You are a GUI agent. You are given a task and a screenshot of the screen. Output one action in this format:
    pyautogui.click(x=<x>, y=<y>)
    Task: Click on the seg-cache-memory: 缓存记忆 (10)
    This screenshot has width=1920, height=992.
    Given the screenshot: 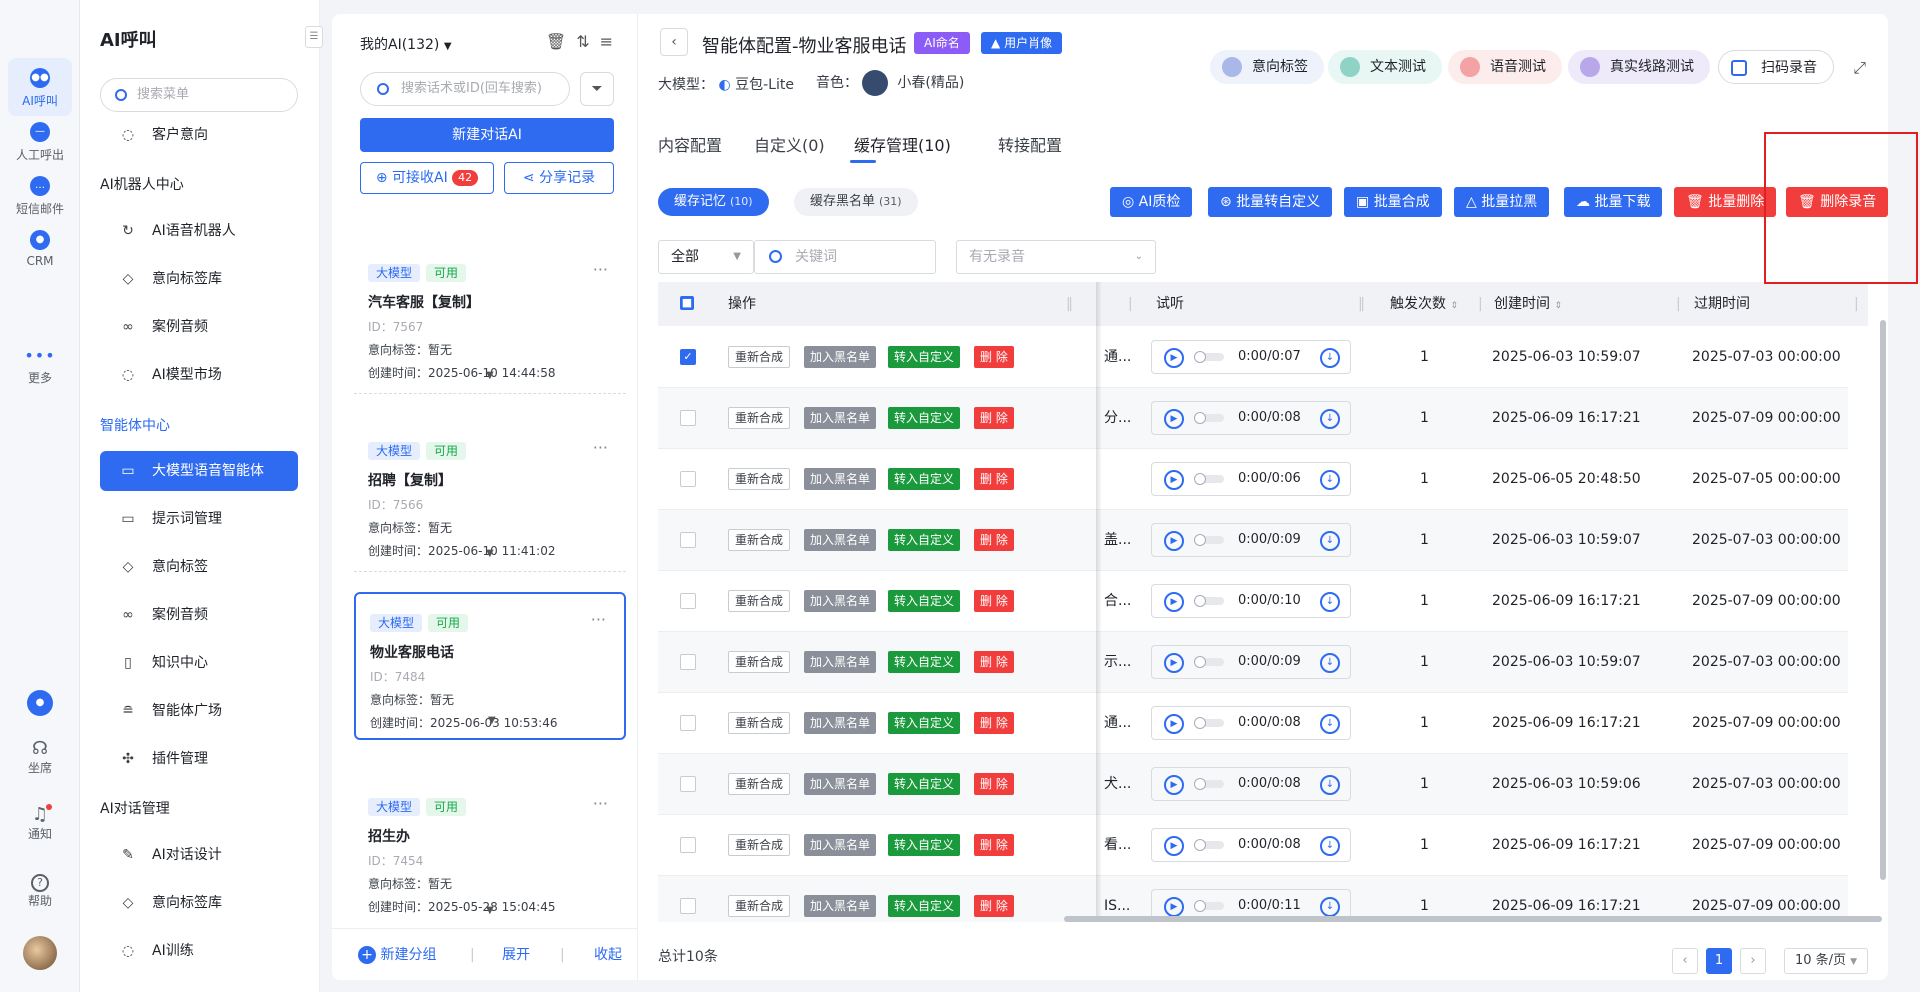 What is the action you would take?
    pyautogui.click(x=713, y=202)
    